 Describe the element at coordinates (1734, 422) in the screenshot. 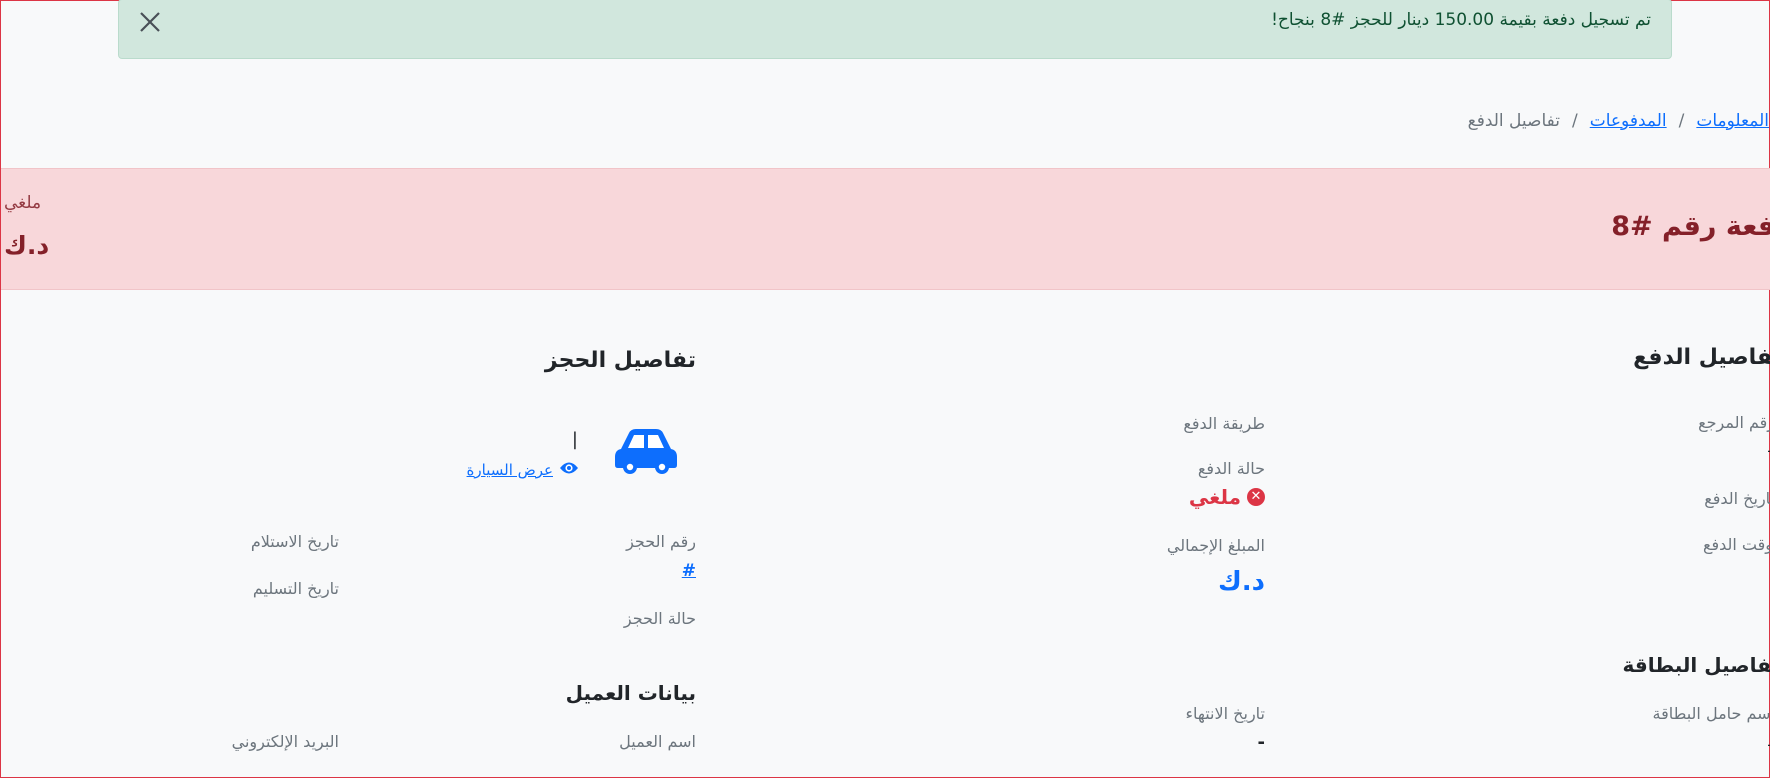

I see `reference-label: رقم المرجع` at that location.